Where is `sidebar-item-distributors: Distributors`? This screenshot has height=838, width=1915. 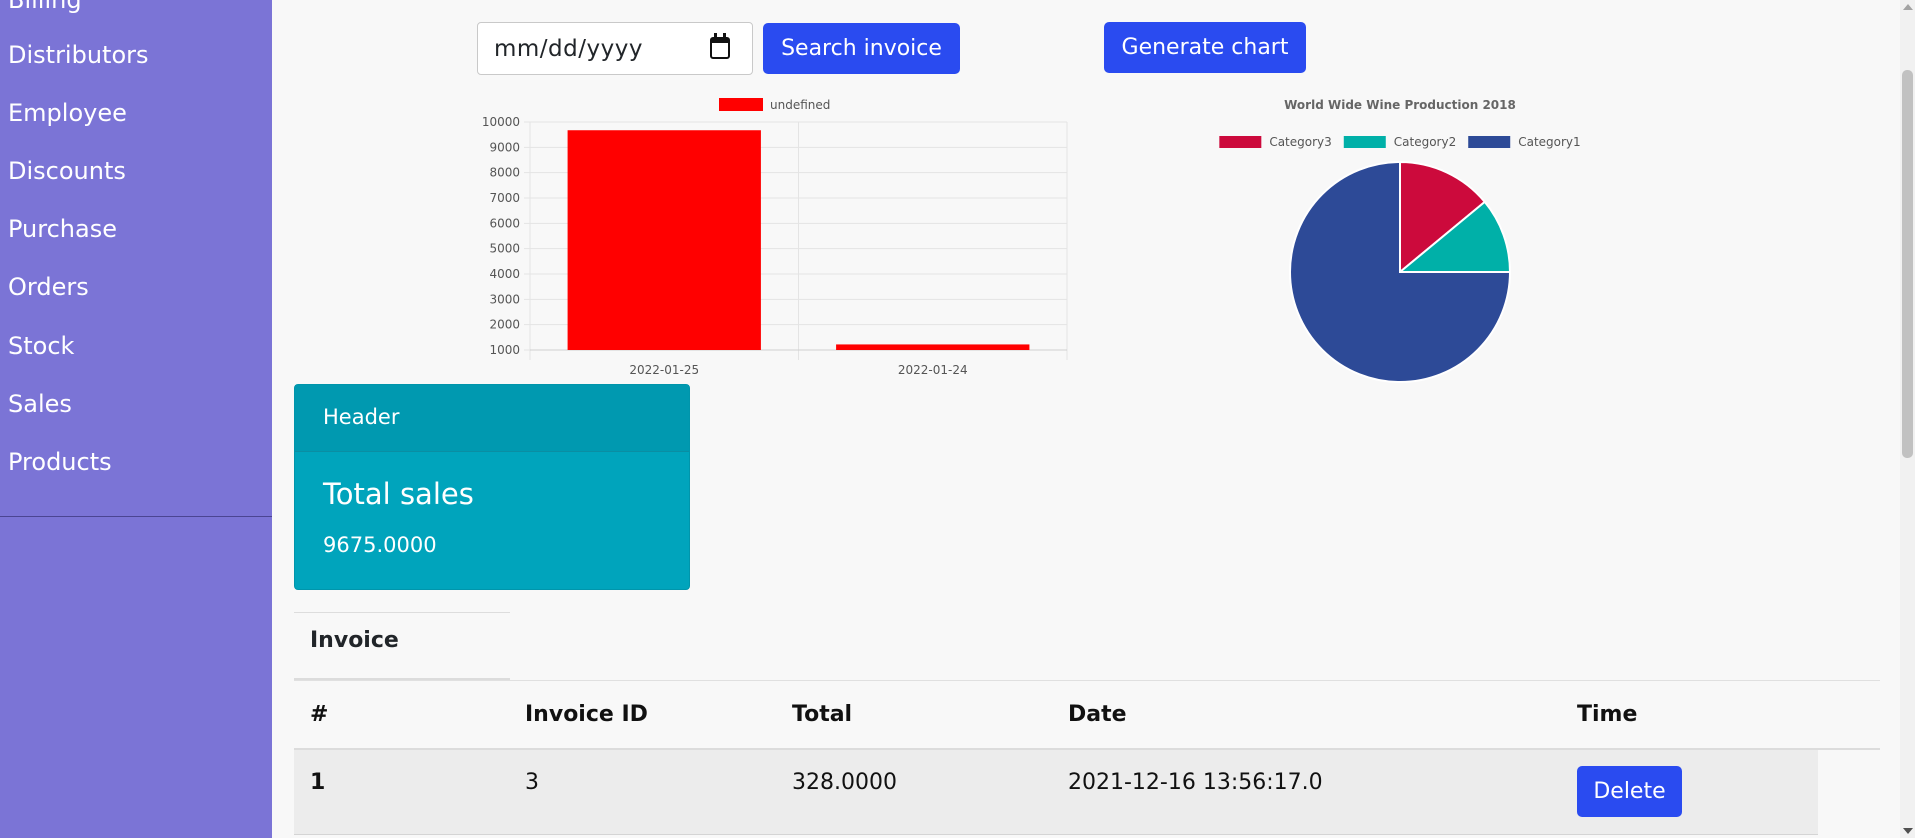
sidebar-item-distributors: Distributors is located at coordinates (78, 55).